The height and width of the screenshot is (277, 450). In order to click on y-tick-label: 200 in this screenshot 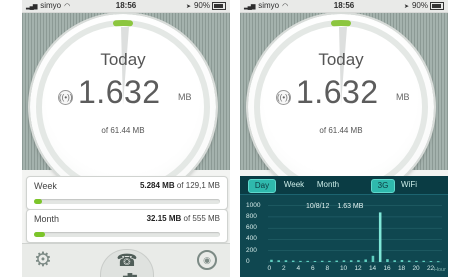, I will do `click(251, 250)`.